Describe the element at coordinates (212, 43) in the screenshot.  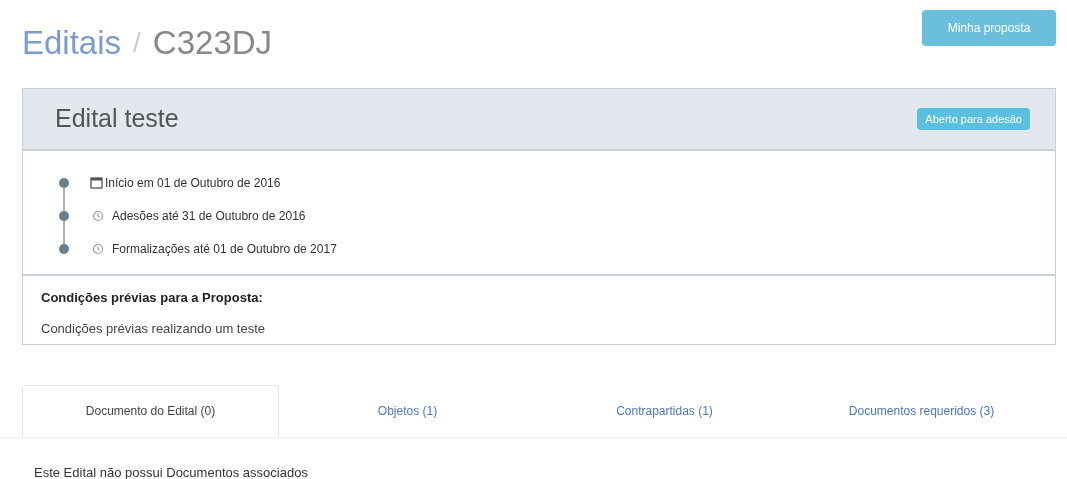
I see `breadcrumb-current: C323DJ` at that location.